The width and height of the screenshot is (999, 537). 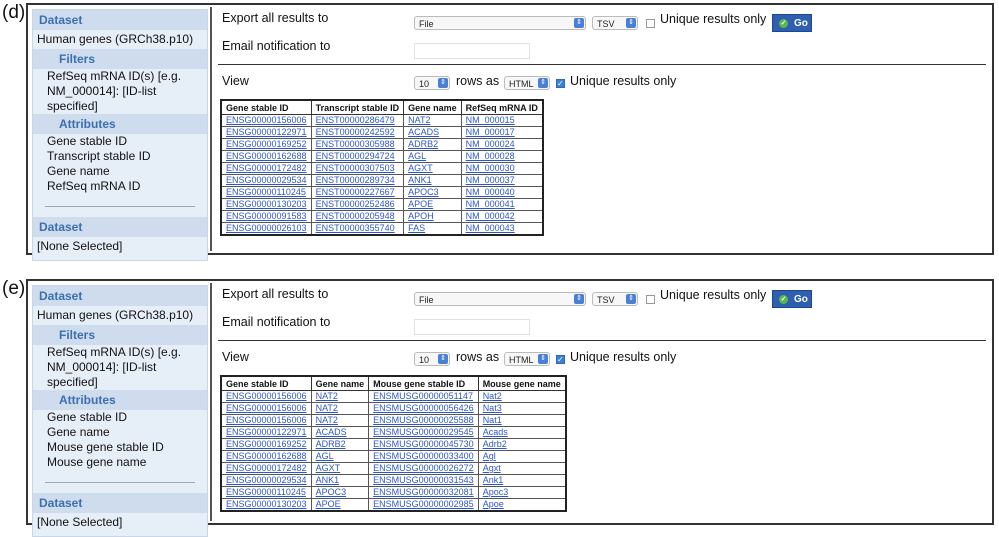 I want to click on export-unique-checkbox, so click(x=650, y=299).